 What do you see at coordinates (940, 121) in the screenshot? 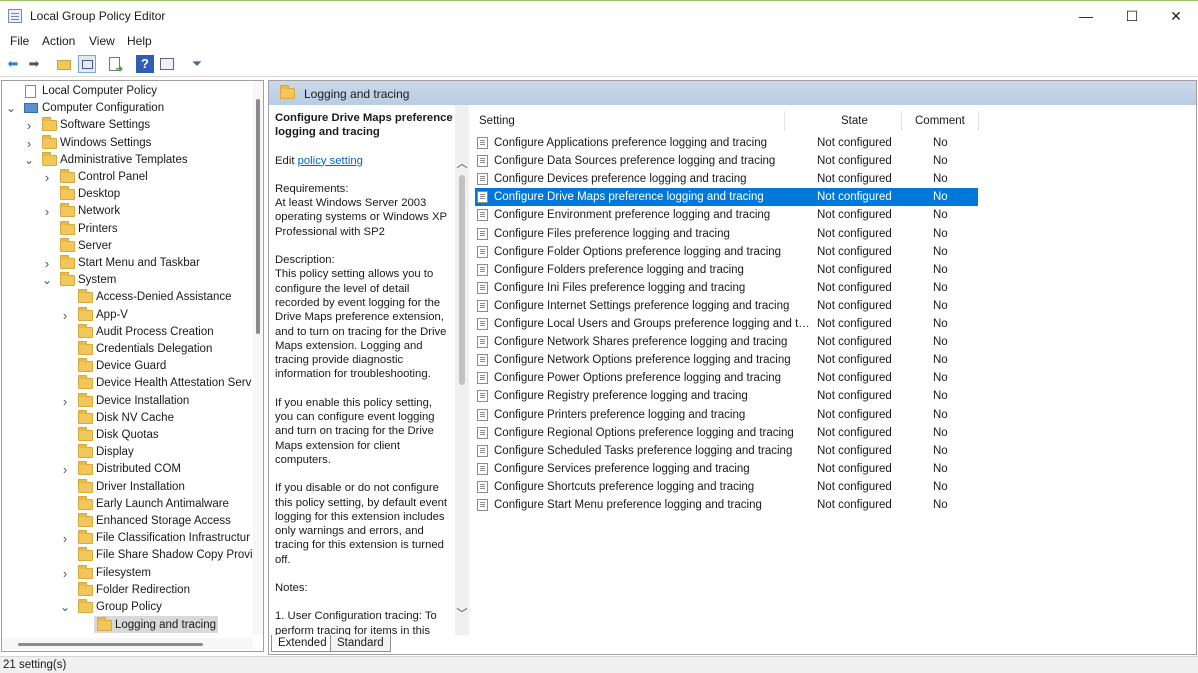
I see `column-header-comment: Comment` at bounding box center [940, 121].